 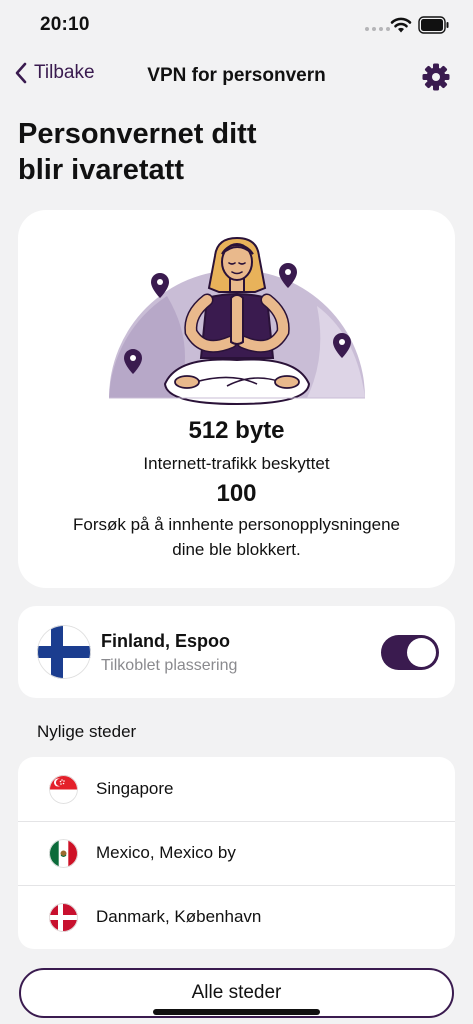 What do you see at coordinates (64, 652) in the screenshot?
I see `finland-flag-icon` at bounding box center [64, 652].